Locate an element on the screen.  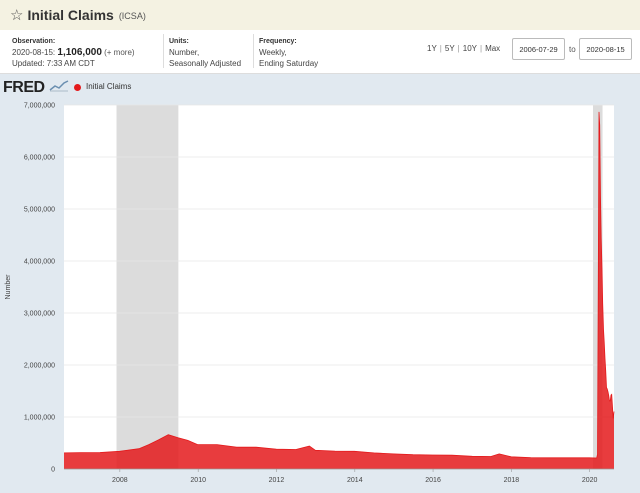
frequency-label: Frequency: is located at coordinates (278, 41).